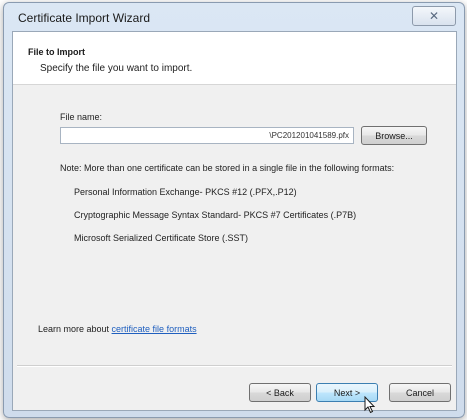 The height and width of the screenshot is (420, 467). What do you see at coordinates (56, 52) in the screenshot?
I see `page-title: File to Import` at bounding box center [56, 52].